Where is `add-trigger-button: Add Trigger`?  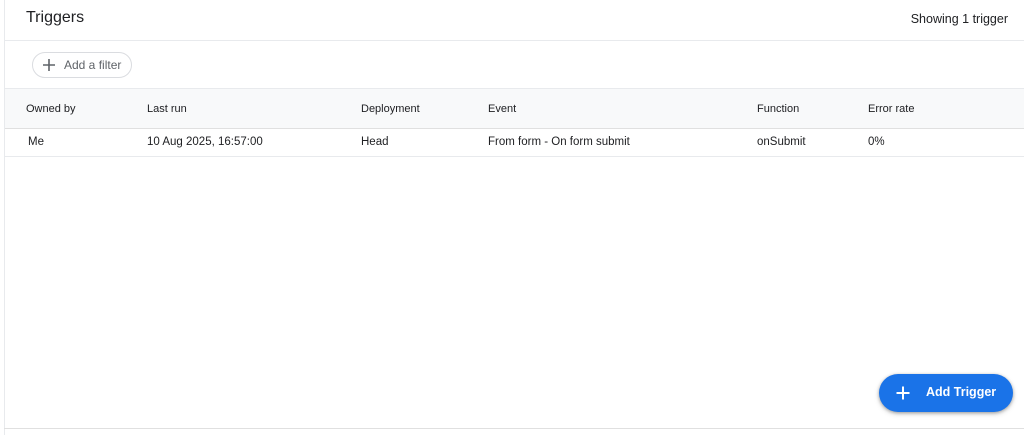
add-trigger-button: Add Trigger is located at coordinates (946, 393).